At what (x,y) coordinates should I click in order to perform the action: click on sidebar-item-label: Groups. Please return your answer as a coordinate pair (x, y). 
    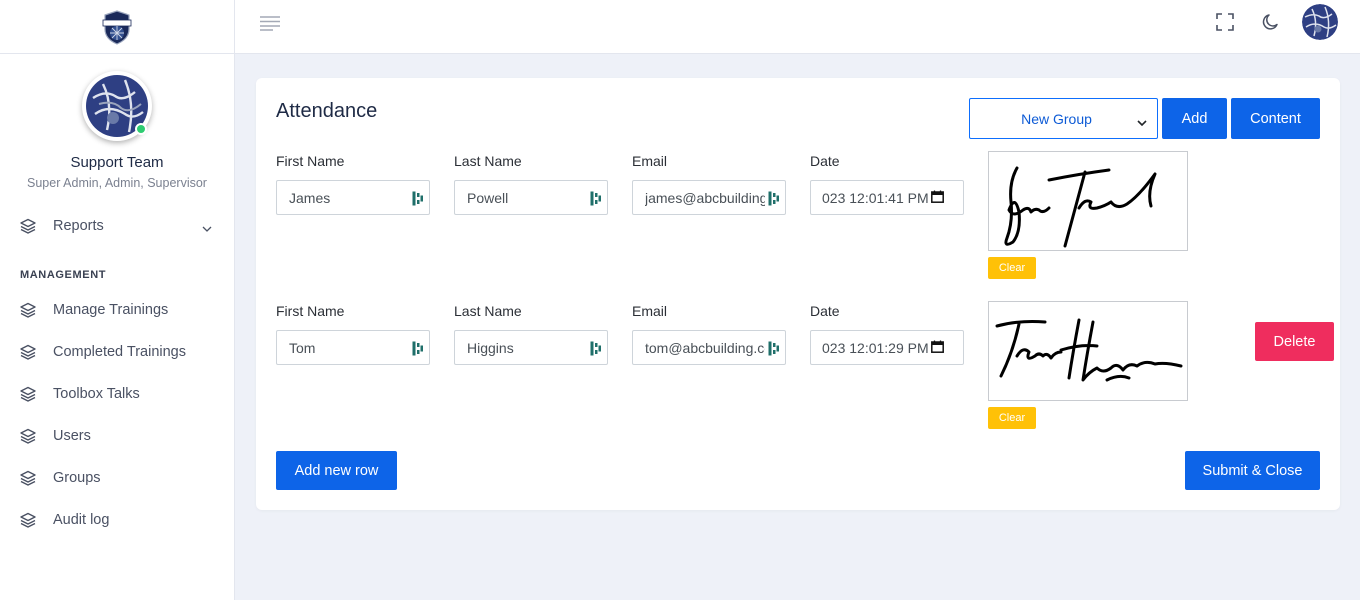
    Looking at the image, I should click on (77, 478).